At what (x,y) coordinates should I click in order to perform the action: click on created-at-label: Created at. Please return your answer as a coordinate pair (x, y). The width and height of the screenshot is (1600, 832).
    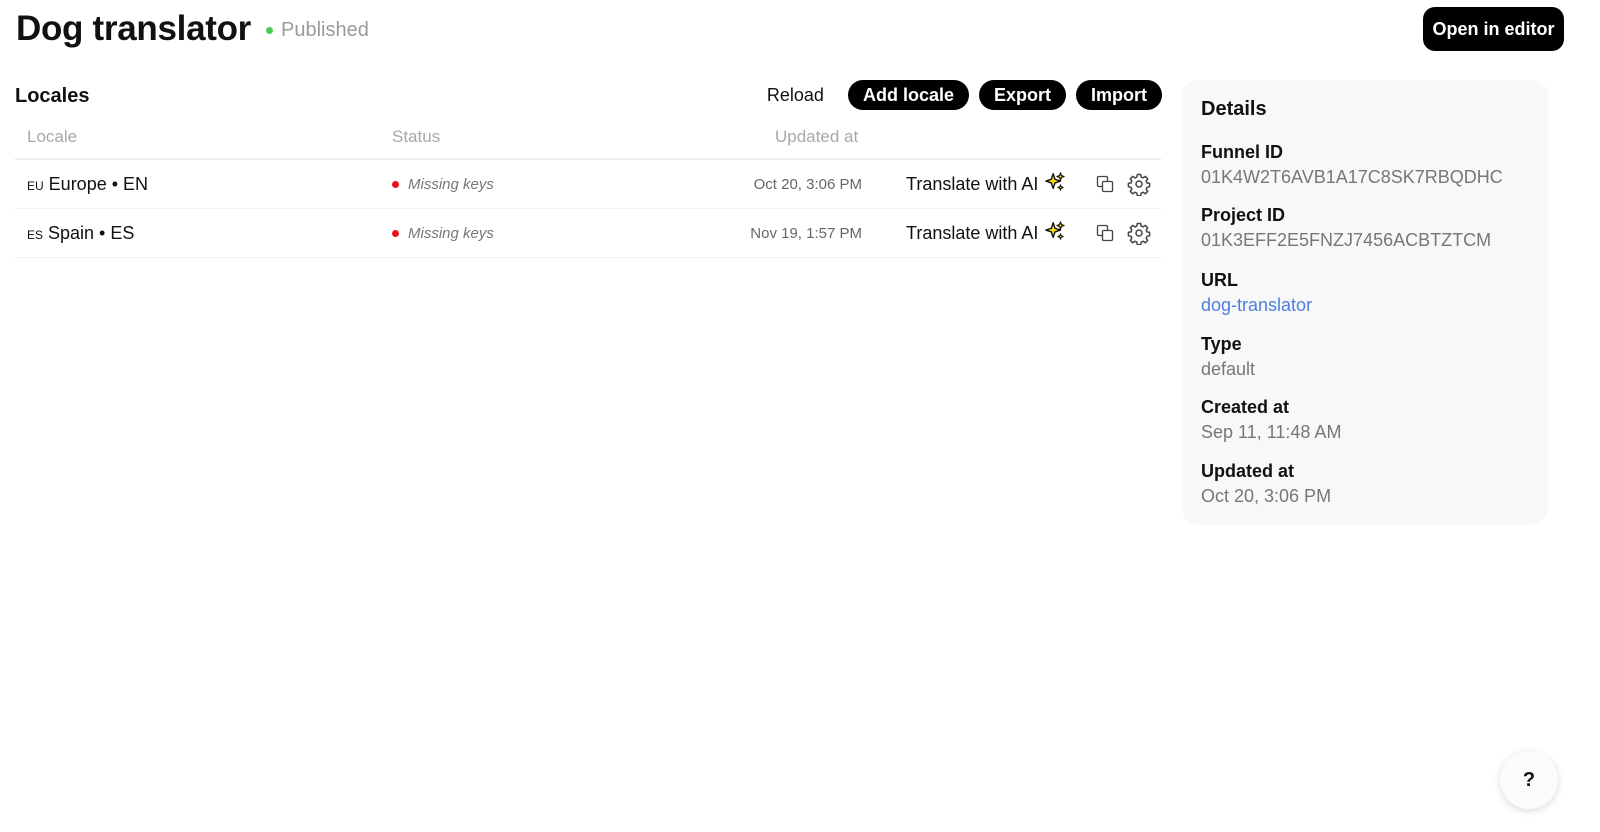
    Looking at the image, I should click on (1245, 407).